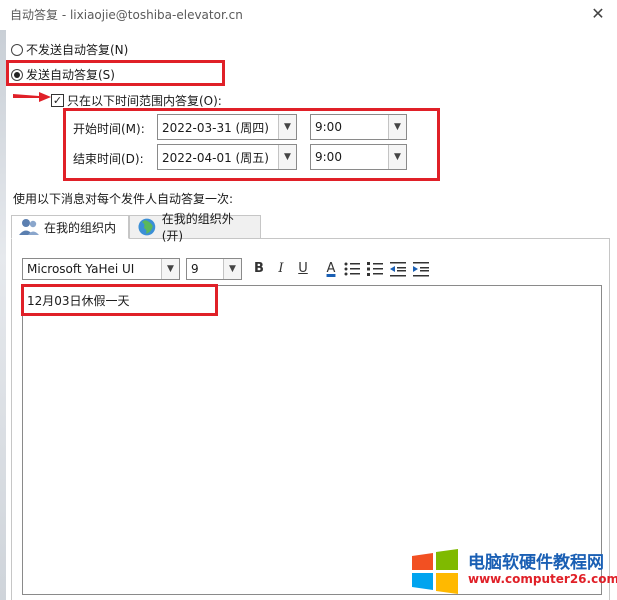  I want to click on time-range-label: 只在以下时间范围内答复(O):, so click(144, 101).